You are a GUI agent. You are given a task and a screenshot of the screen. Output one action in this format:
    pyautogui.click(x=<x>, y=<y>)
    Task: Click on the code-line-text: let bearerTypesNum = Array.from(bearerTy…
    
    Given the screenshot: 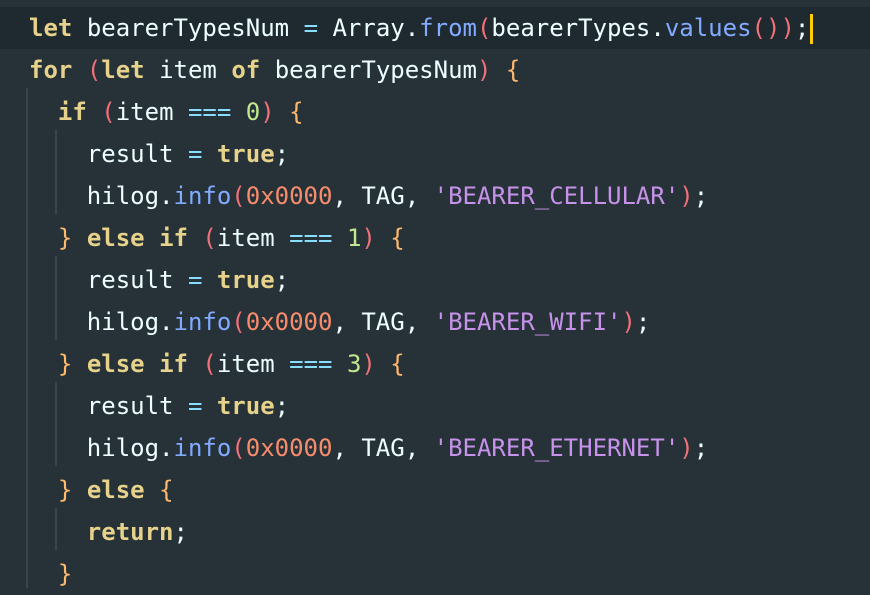 What is the action you would take?
    pyautogui.click(x=421, y=28)
    